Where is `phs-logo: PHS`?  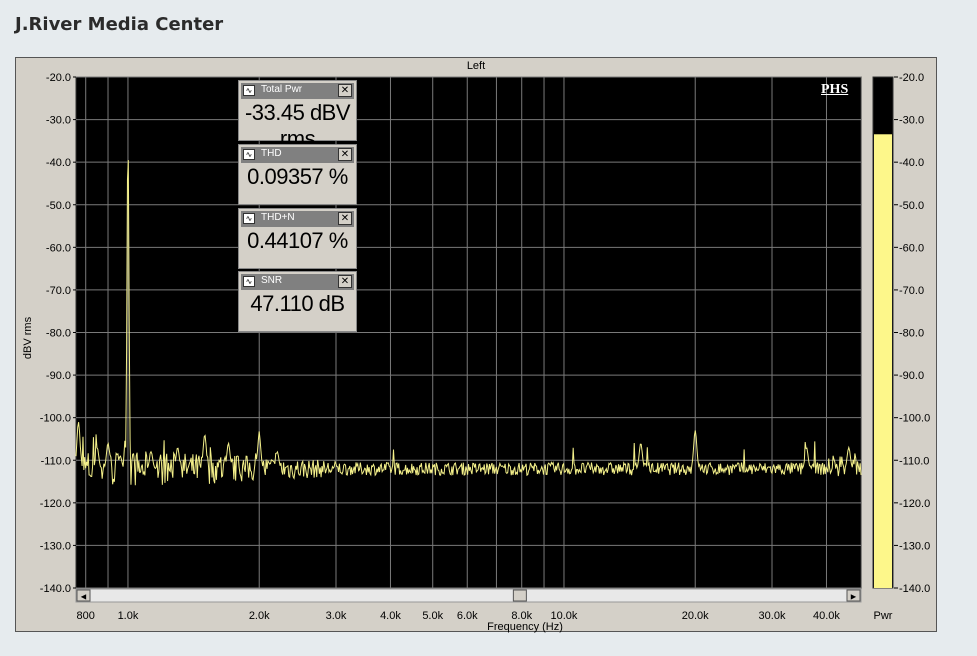
phs-logo: PHS is located at coordinates (835, 89).